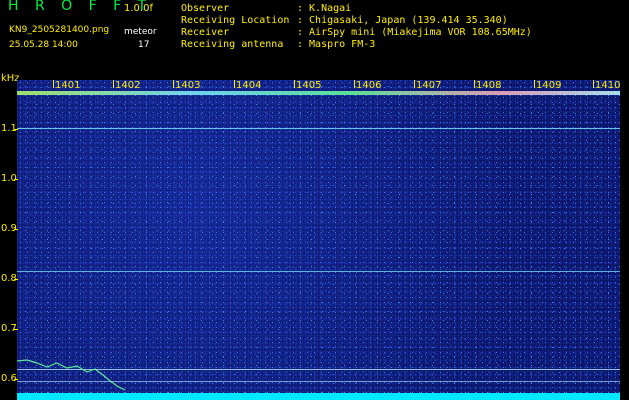 The height and width of the screenshot is (400, 629). What do you see at coordinates (232, 44) in the screenshot?
I see `antenna-label: Receiving antenna` at bounding box center [232, 44].